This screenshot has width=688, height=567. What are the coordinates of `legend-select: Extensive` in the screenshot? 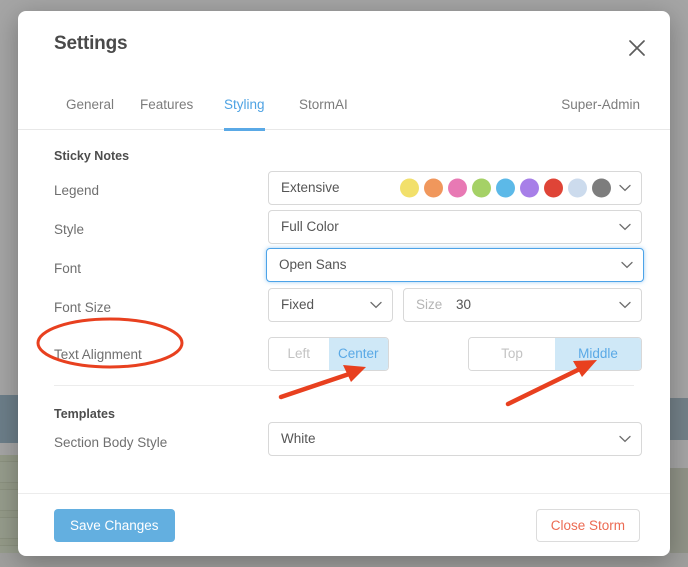 It's located at (455, 188).